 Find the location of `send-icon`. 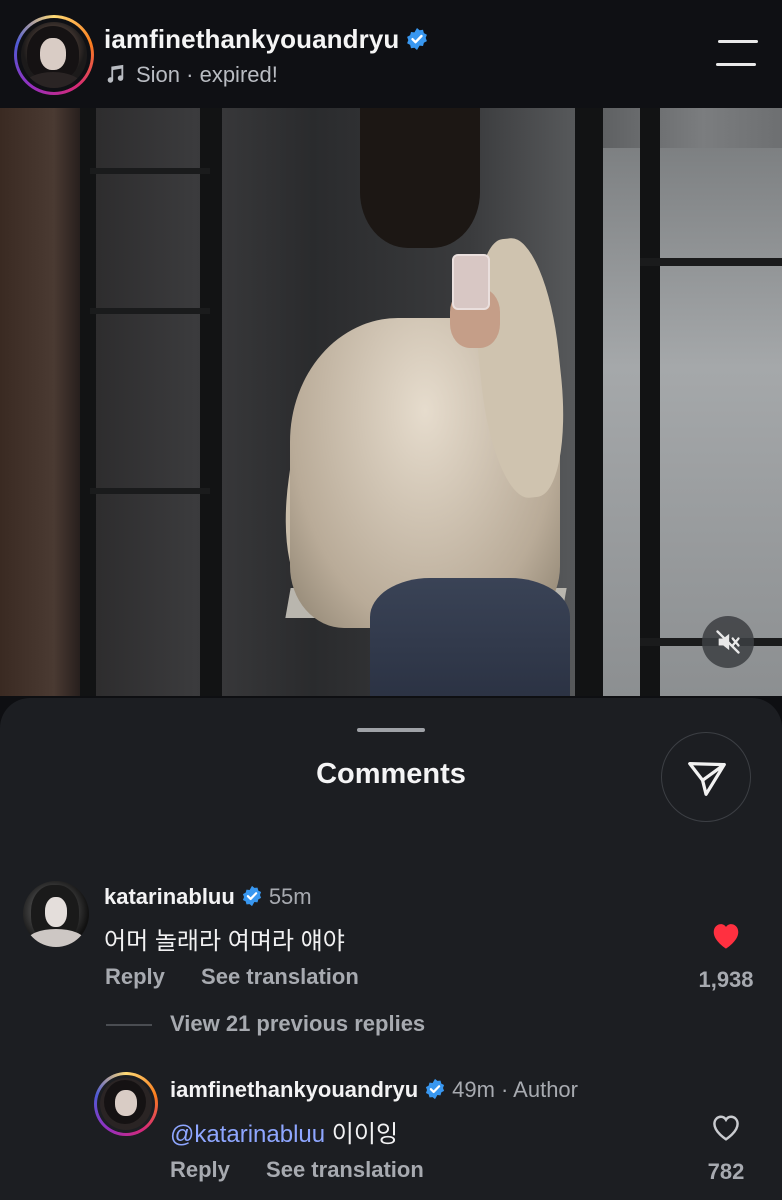

send-icon is located at coordinates (707, 778).